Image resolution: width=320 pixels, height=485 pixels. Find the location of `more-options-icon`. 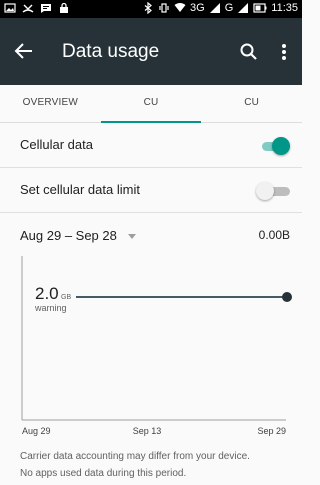

more-options-icon is located at coordinates (284, 52).